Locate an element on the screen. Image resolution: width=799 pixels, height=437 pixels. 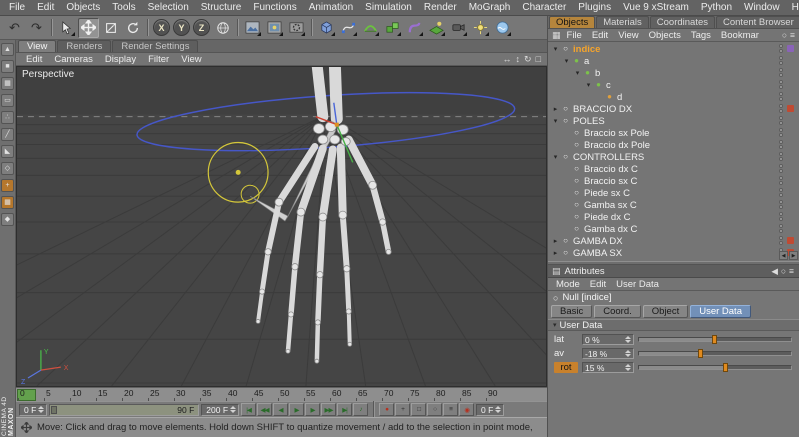
play-button: ▶ is located at coordinates (297, 409).